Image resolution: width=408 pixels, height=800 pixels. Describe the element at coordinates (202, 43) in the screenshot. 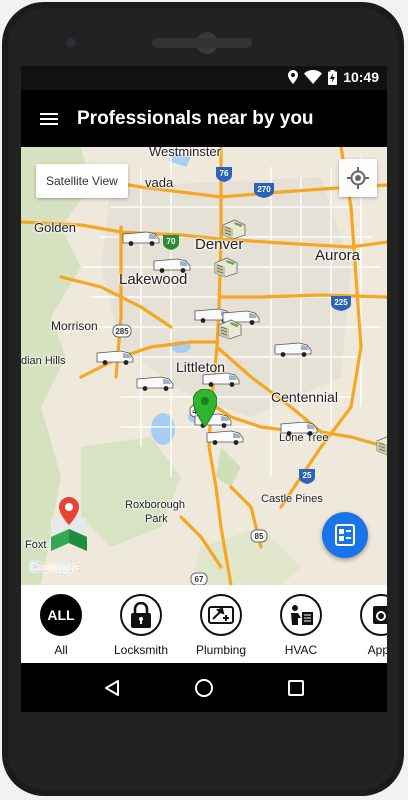

I see `earpiece-speaker` at that location.